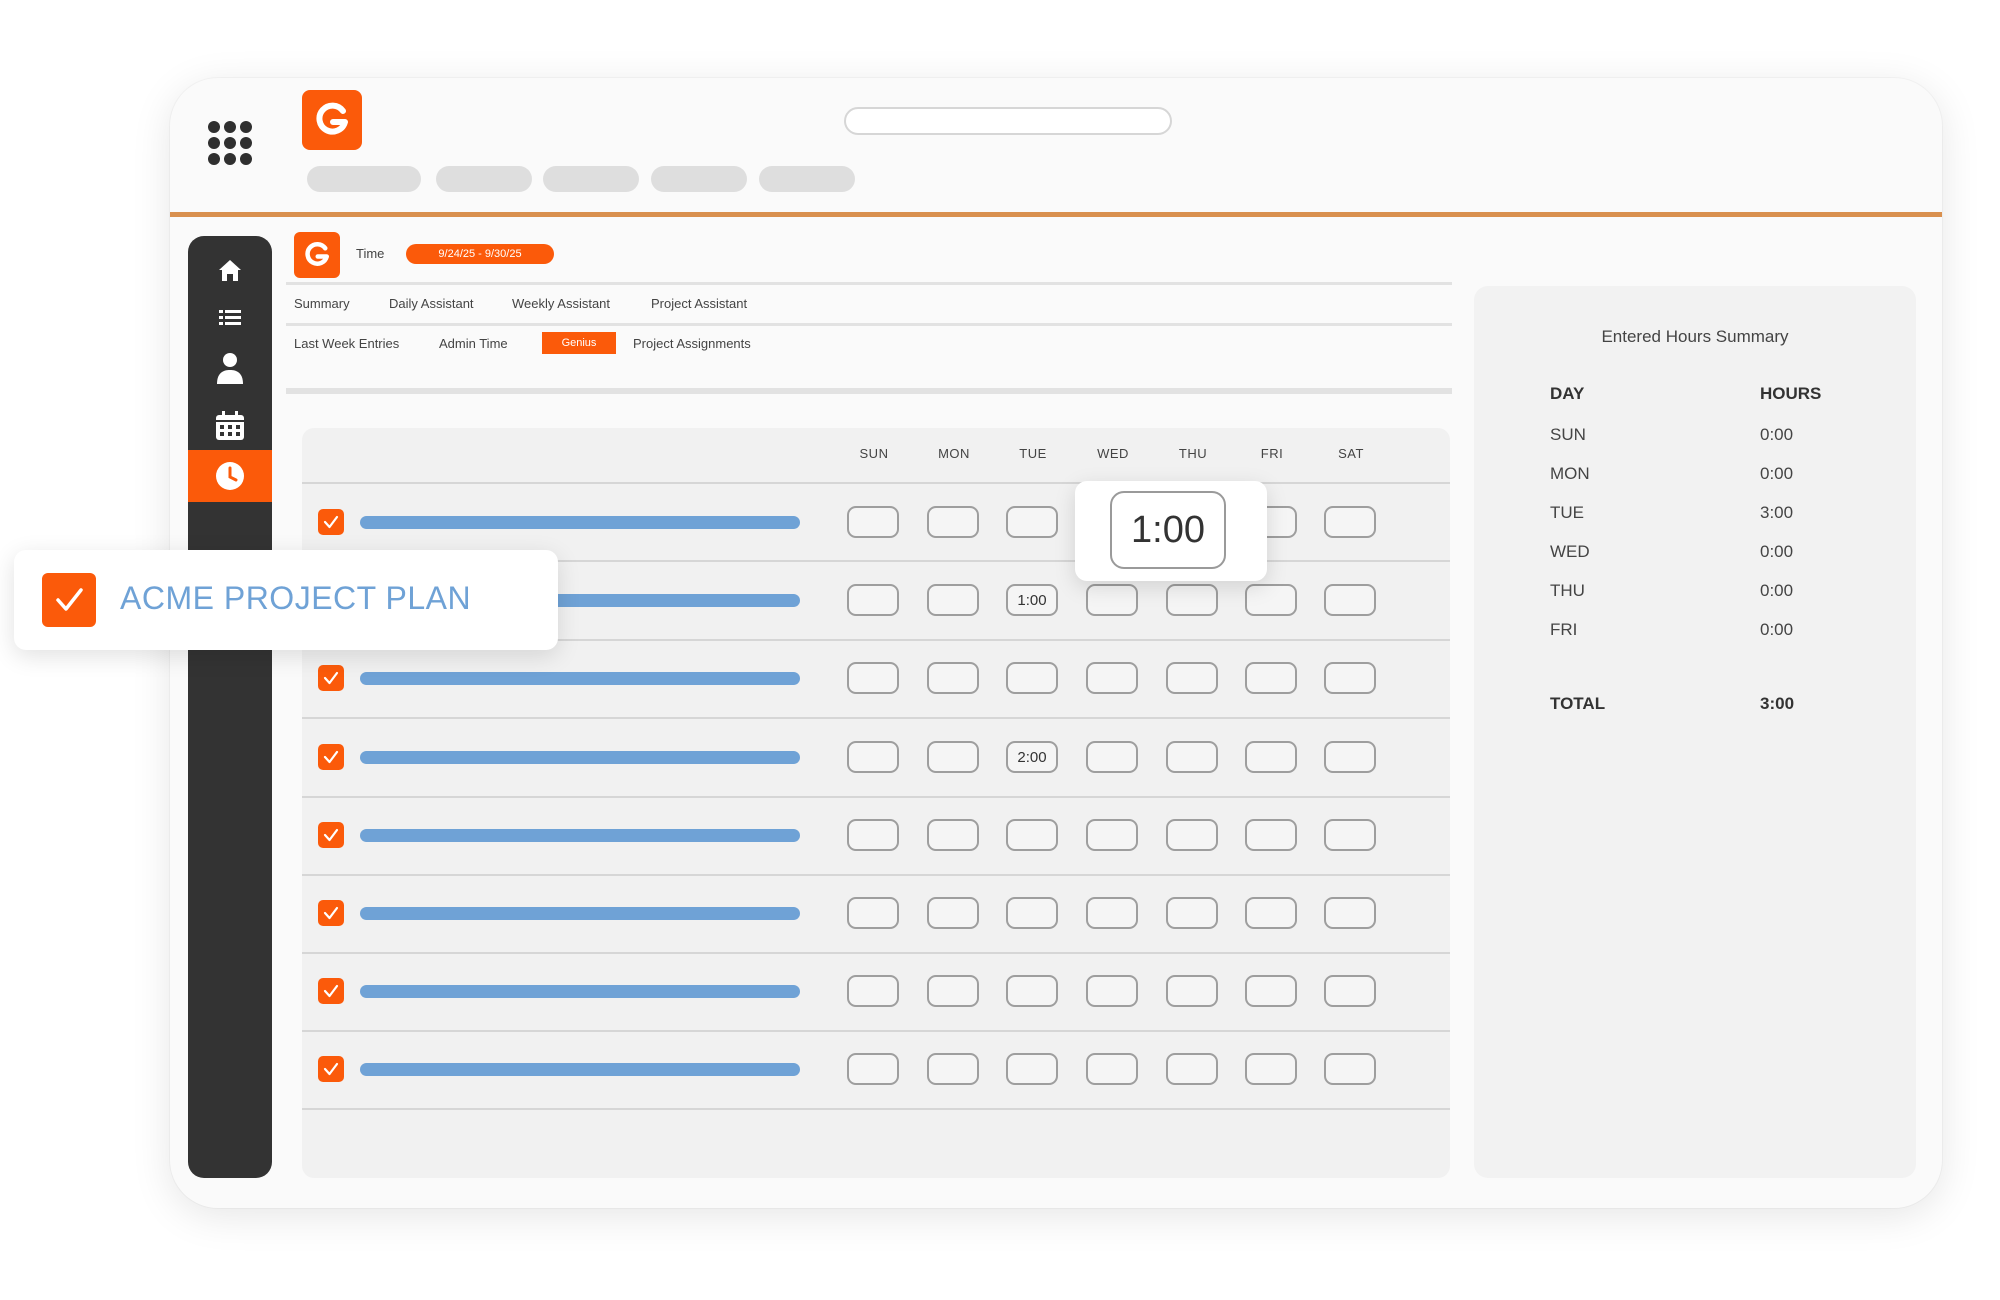 The width and height of the screenshot is (2000, 1300). What do you see at coordinates (561, 303) in the screenshot?
I see `tab-weekly-assistant: Weekly Assistant` at bounding box center [561, 303].